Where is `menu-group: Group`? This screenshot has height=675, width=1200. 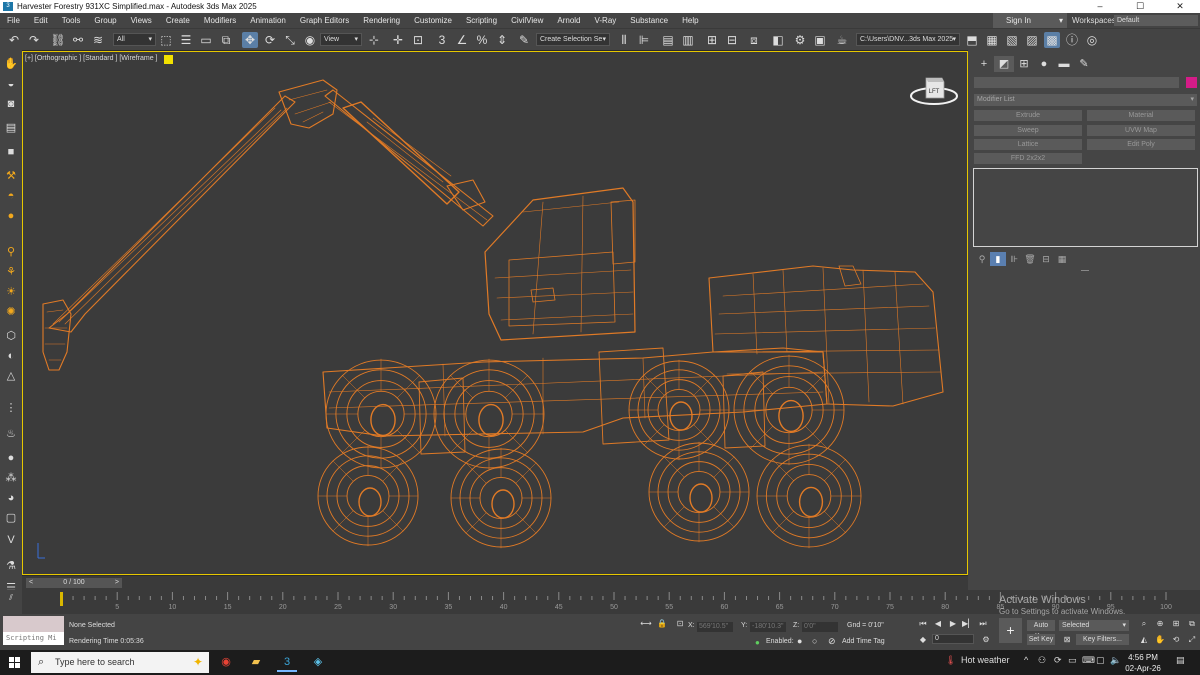 menu-group: Group is located at coordinates (105, 20).